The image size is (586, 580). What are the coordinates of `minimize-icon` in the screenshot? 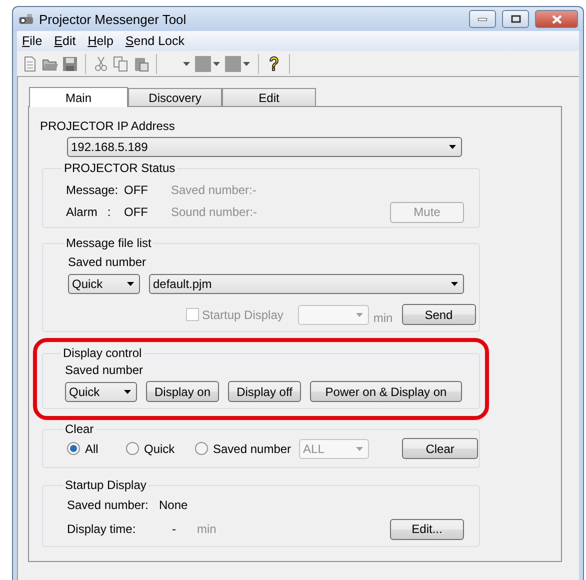 It's located at (482, 19).